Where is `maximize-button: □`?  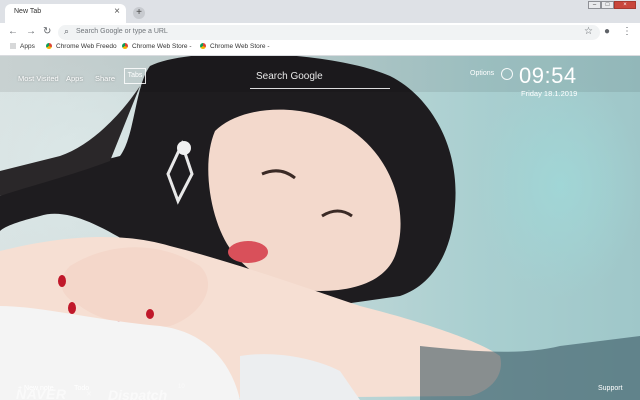 maximize-button: □ is located at coordinates (607, 5).